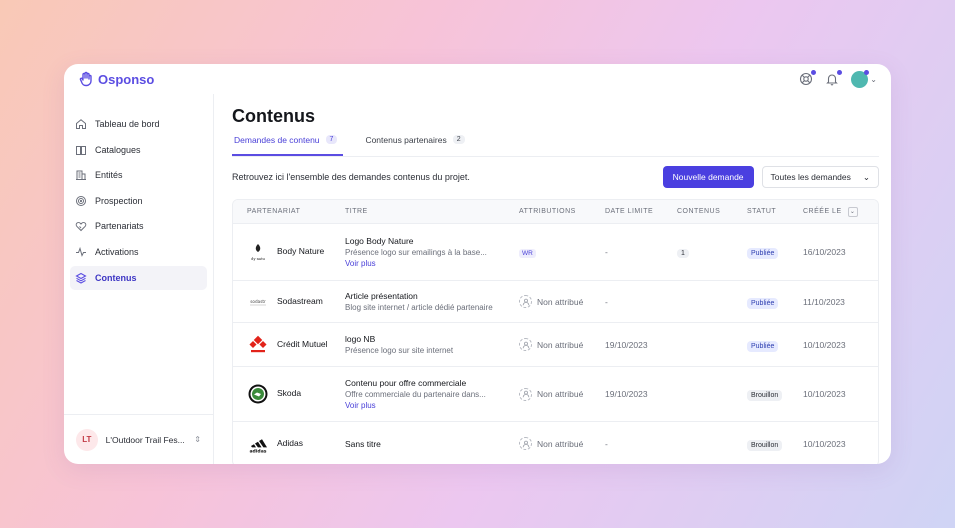 The height and width of the screenshot is (528, 955). What do you see at coordinates (277, 140) in the screenshot?
I see `tab-label: Demandes de contenu` at bounding box center [277, 140].